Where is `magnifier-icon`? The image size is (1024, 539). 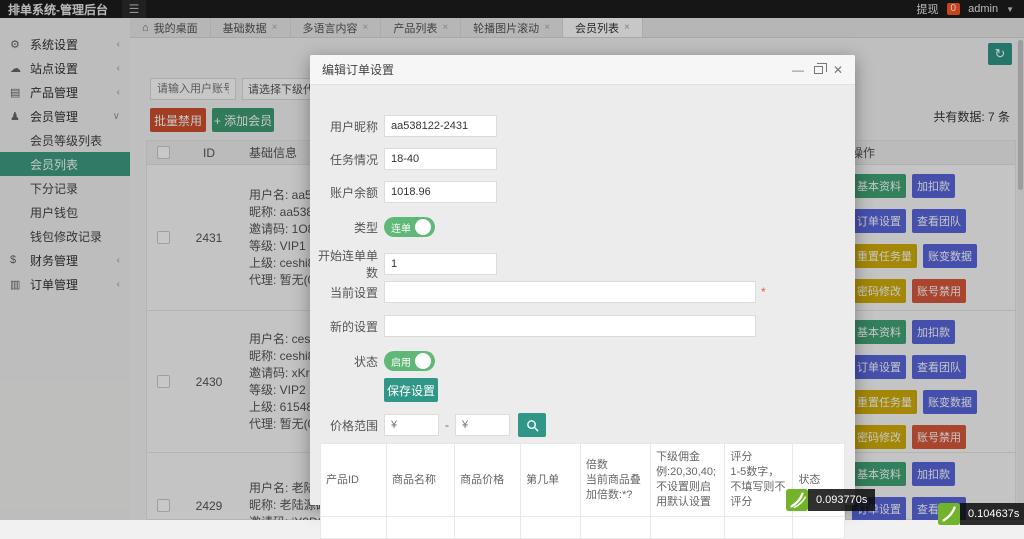 magnifier-icon is located at coordinates (532, 425).